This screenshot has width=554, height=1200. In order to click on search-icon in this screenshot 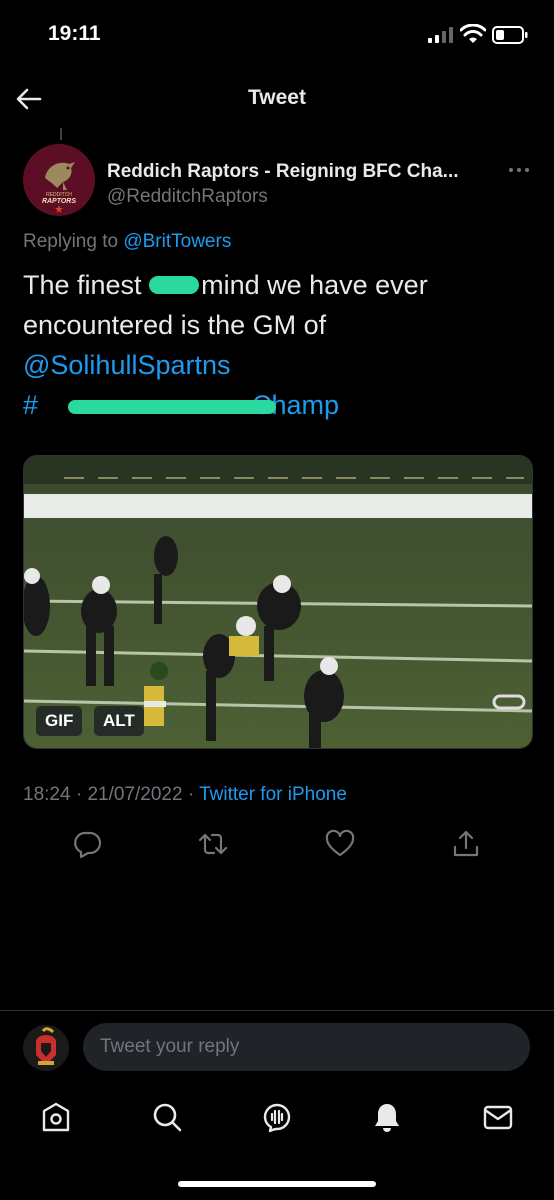, I will do `click(167, 1117)`.